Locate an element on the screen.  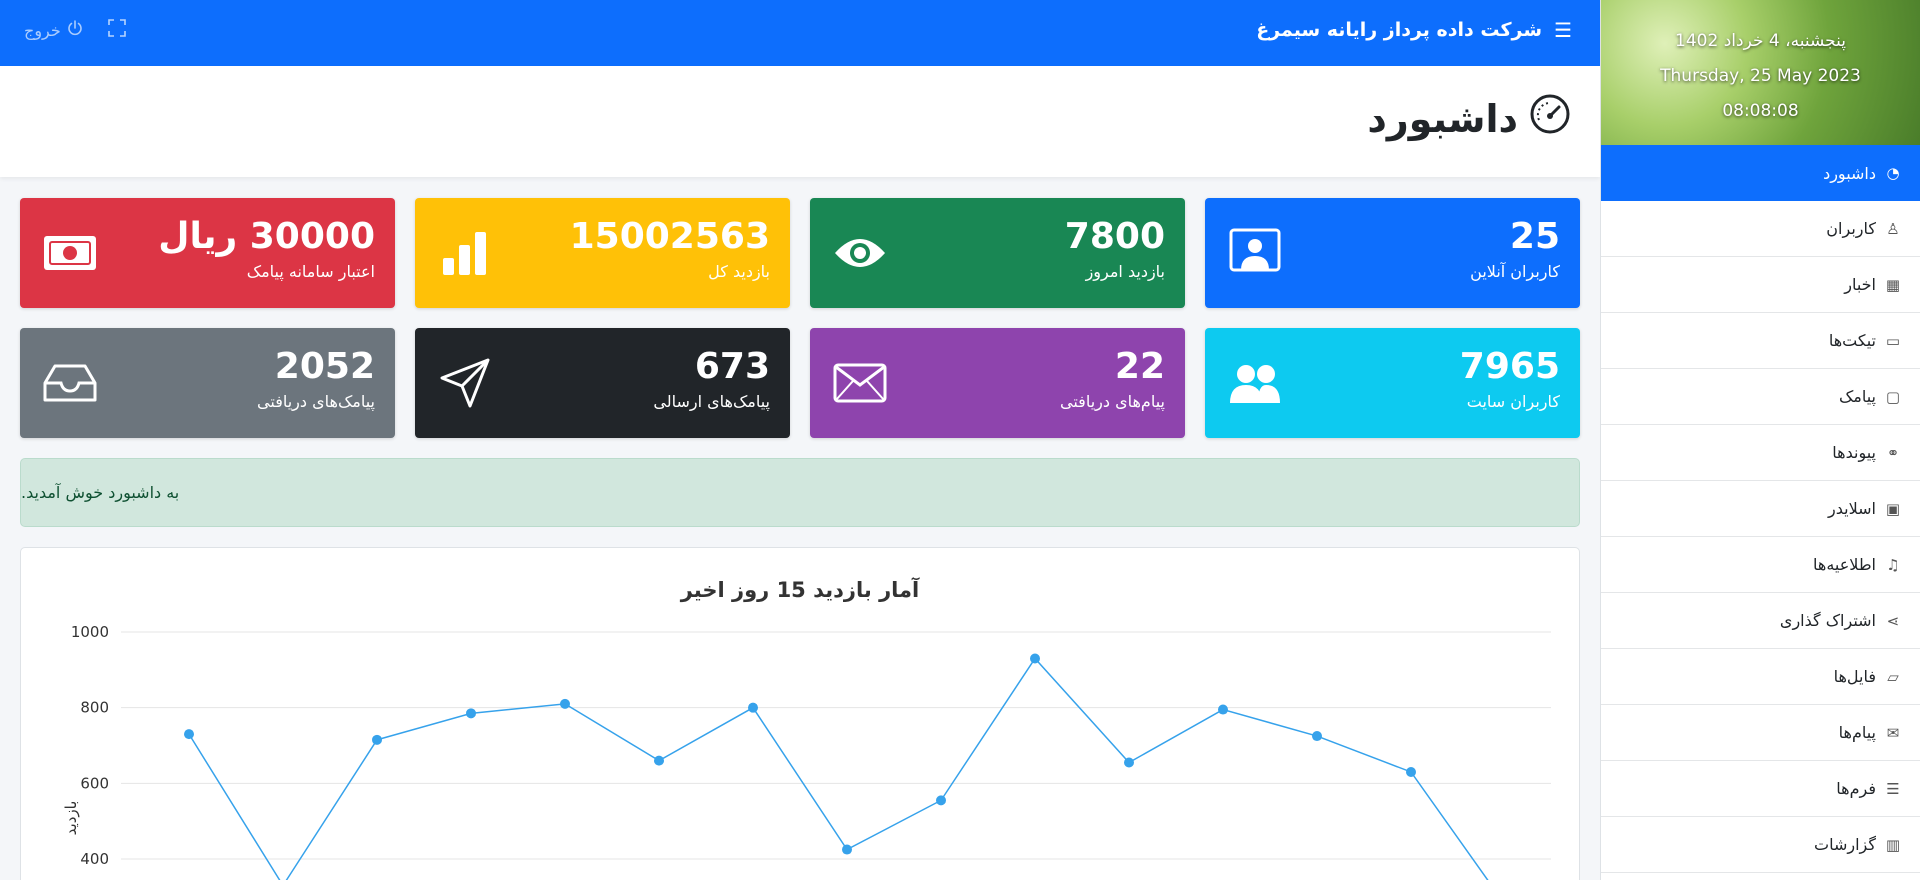
sidebar-item: ▢ پیامک is located at coordinates (1760, 397).